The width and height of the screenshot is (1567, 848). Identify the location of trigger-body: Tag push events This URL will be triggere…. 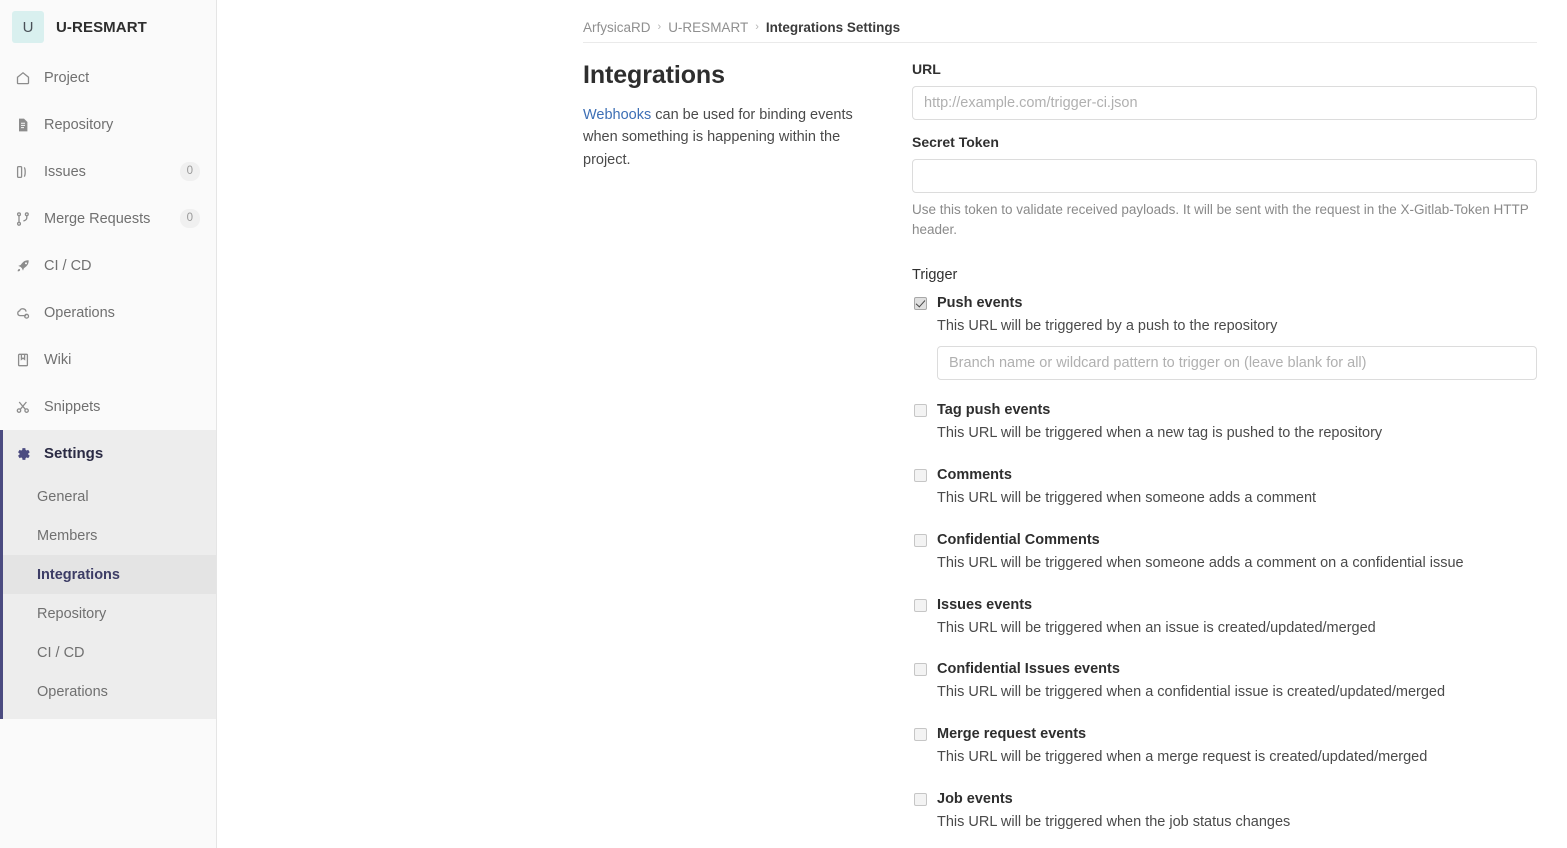
(1237, 422).